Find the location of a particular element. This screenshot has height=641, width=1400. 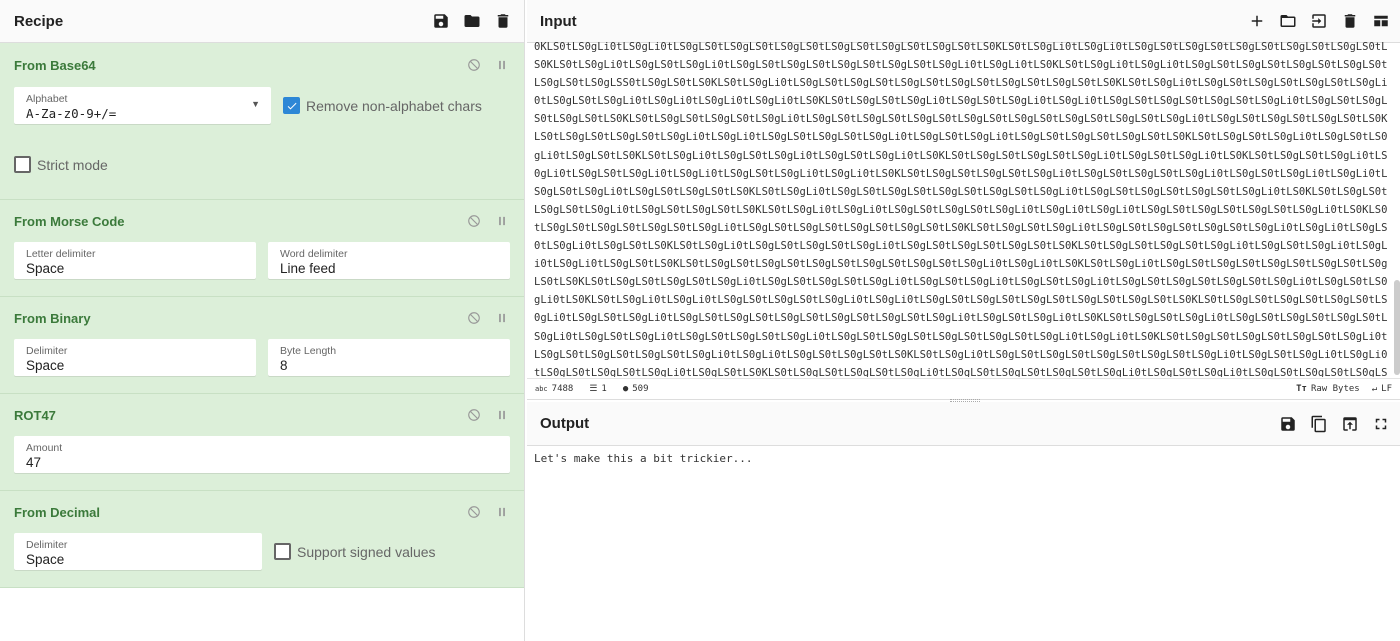

text-format-icon: Tт is located at coordinates (1301, 389).